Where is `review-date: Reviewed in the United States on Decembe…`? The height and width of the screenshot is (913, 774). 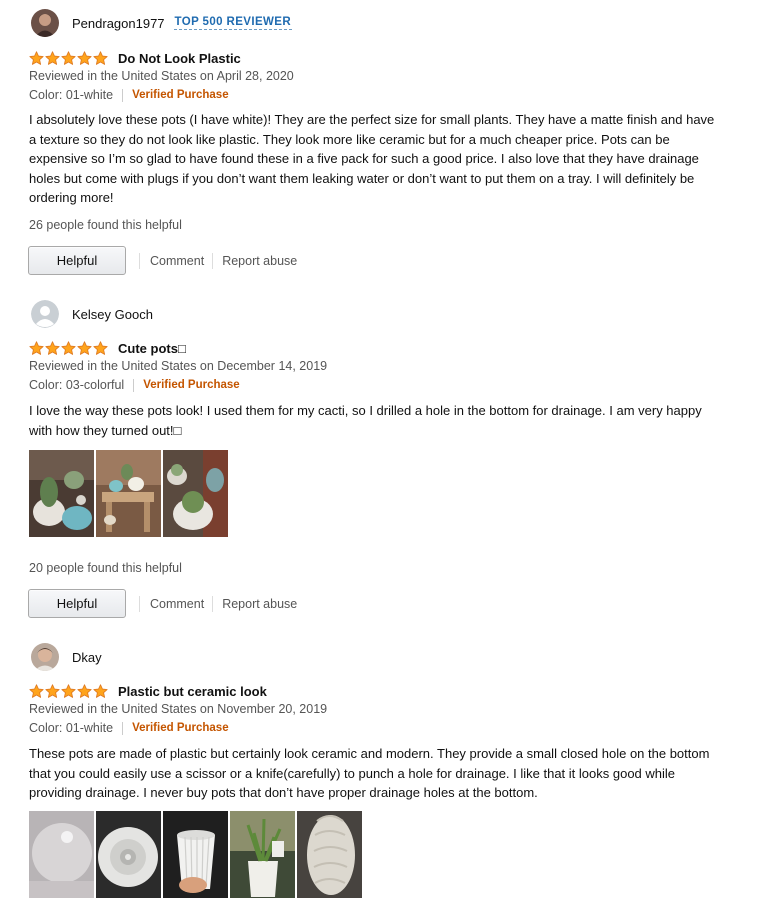
review-date: Reviewed in the United States on Decembe… is located at coordinates (178, 366).